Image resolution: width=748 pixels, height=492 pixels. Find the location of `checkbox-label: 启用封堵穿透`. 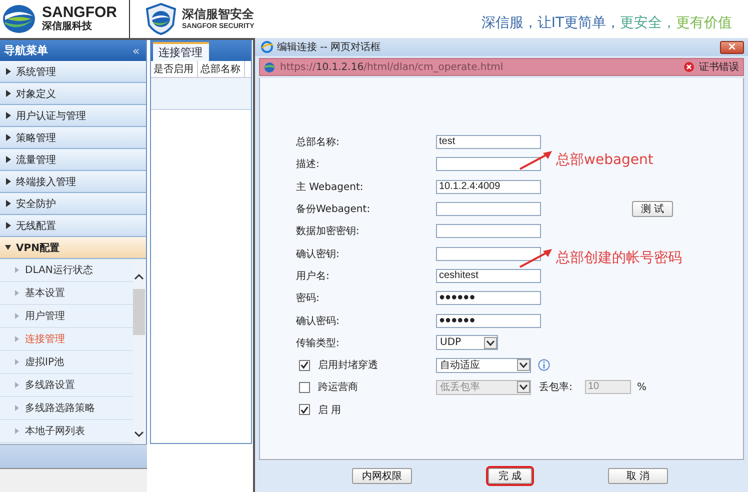

checkbox-label: 启用封堵穿透 is located at coordinates (348, 365).